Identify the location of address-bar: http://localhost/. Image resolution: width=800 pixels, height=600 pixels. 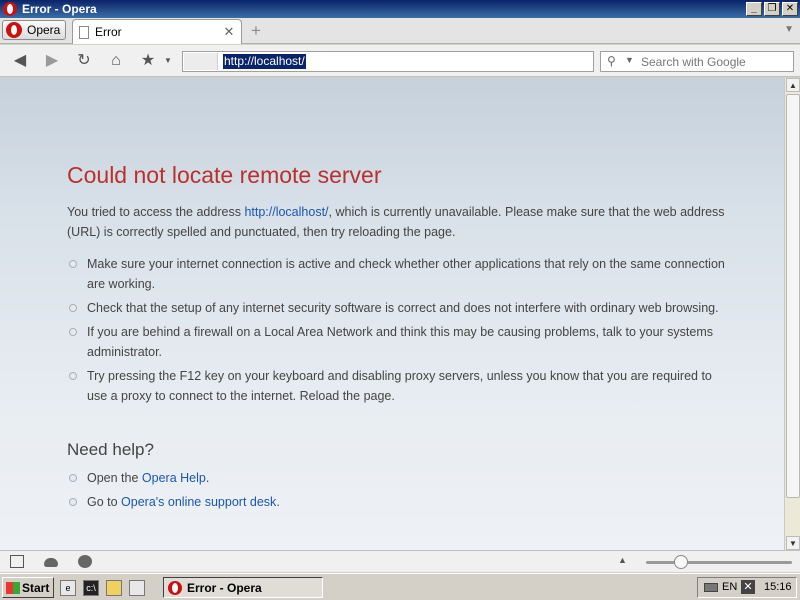
(388, 61).